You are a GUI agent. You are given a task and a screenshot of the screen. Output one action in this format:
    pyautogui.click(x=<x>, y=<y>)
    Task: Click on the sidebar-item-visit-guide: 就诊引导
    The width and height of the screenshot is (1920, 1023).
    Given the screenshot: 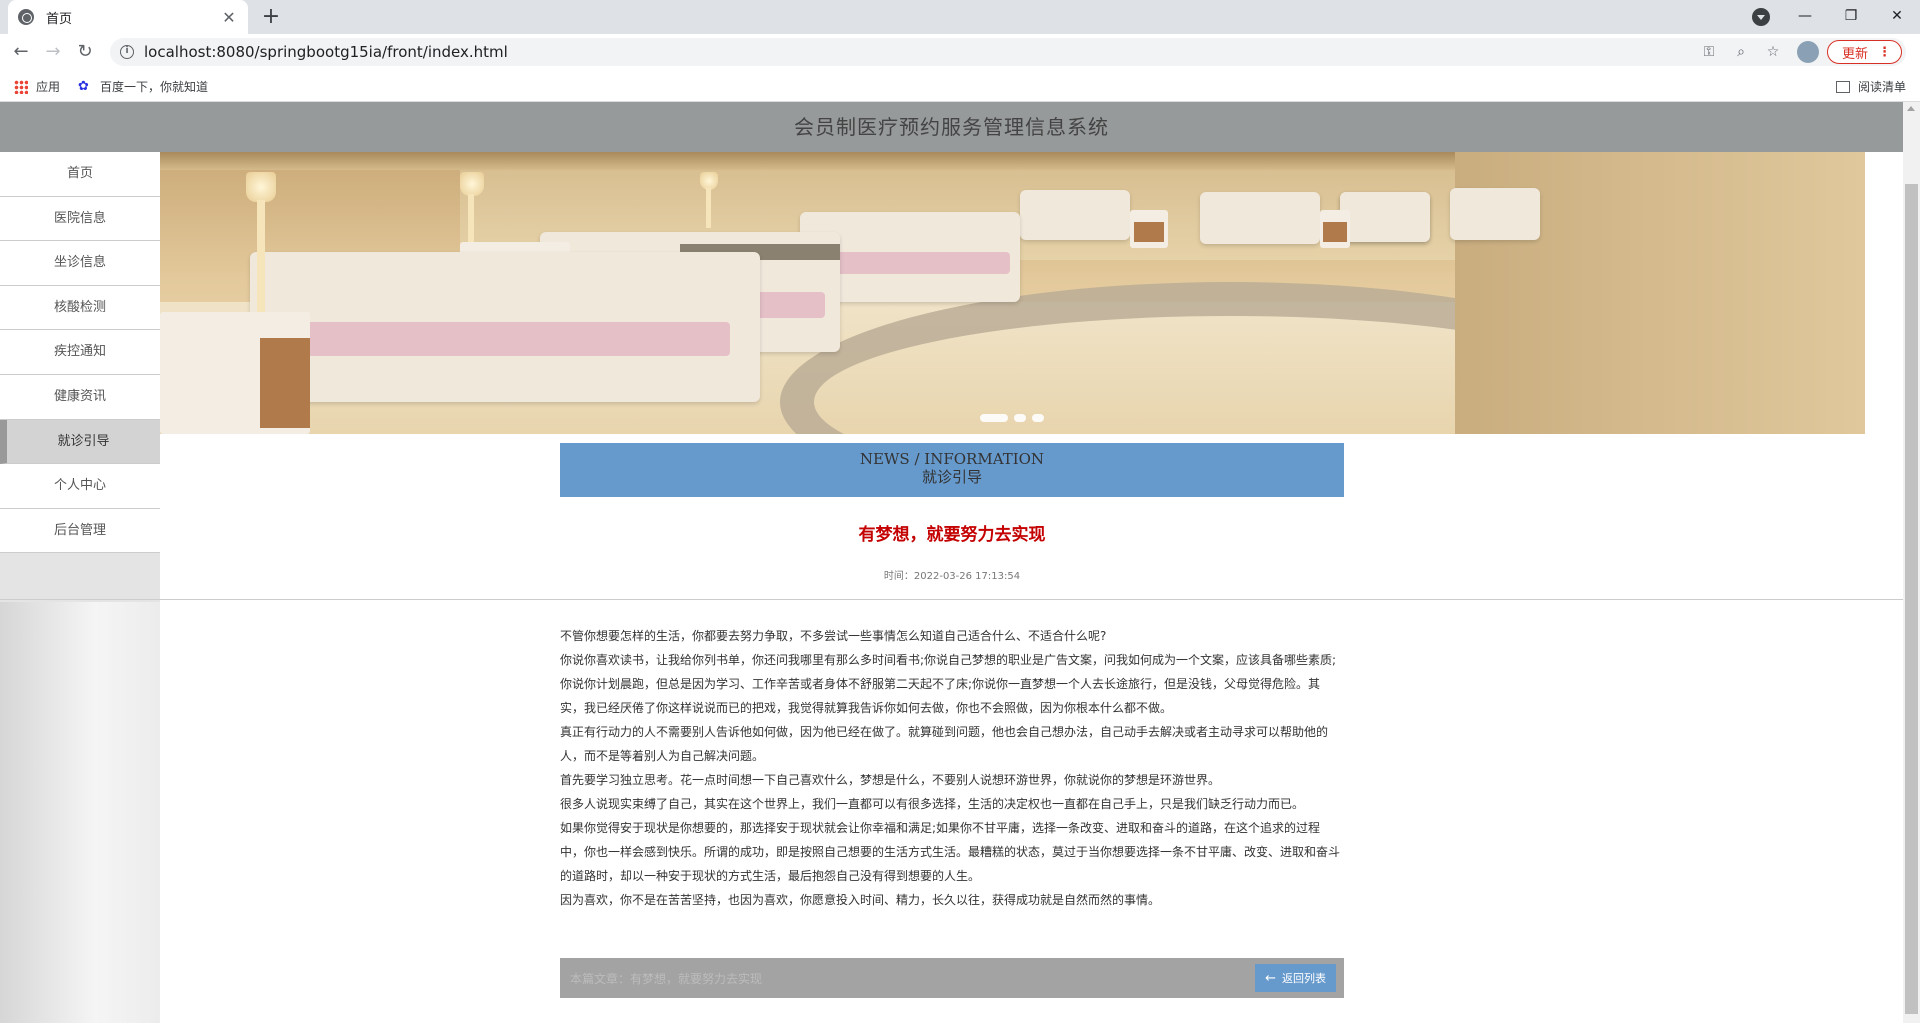 What is the action you would take?
    pyautogui.click(x=80, y=442)
    